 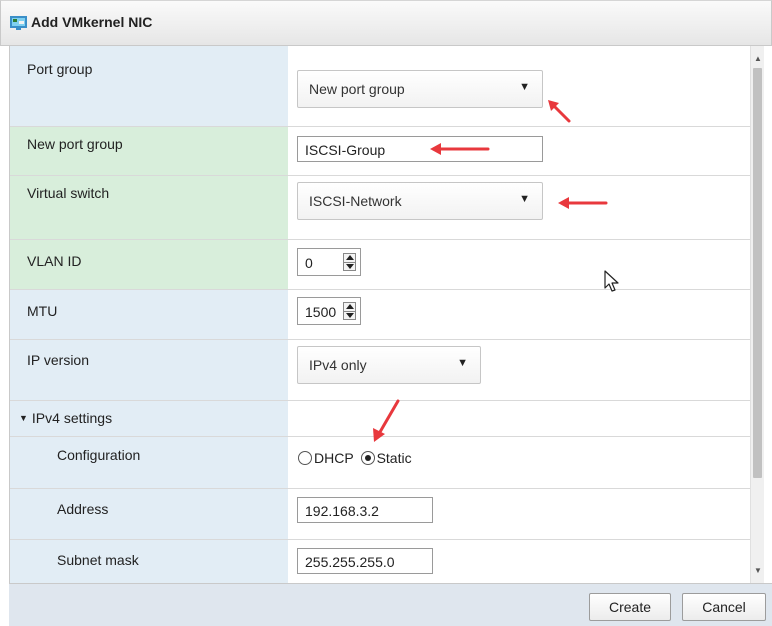 What do you see at coordinates (334, 458) in the screenshot?
I see `dhcp-radio-label: DHCP` at bounding box center [334, 458].